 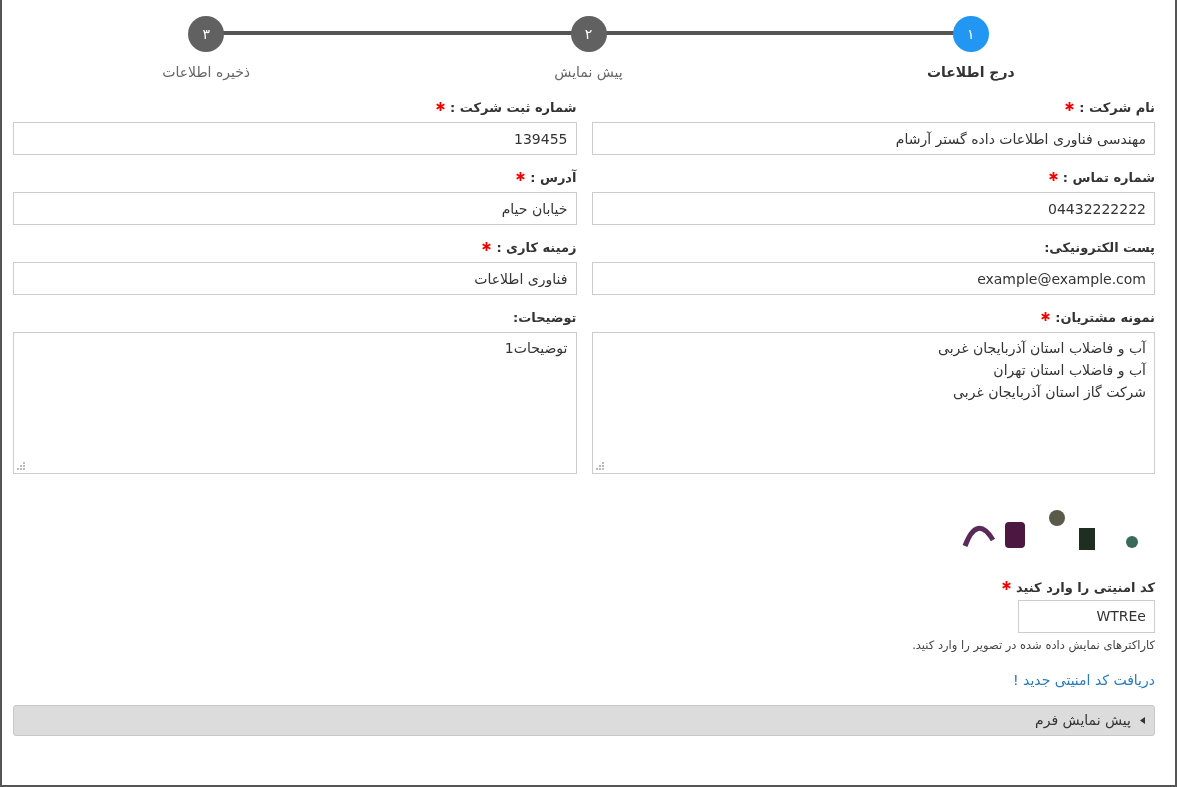 I want to click on step-label: پیش نمایش, so click(x=588, y=73).